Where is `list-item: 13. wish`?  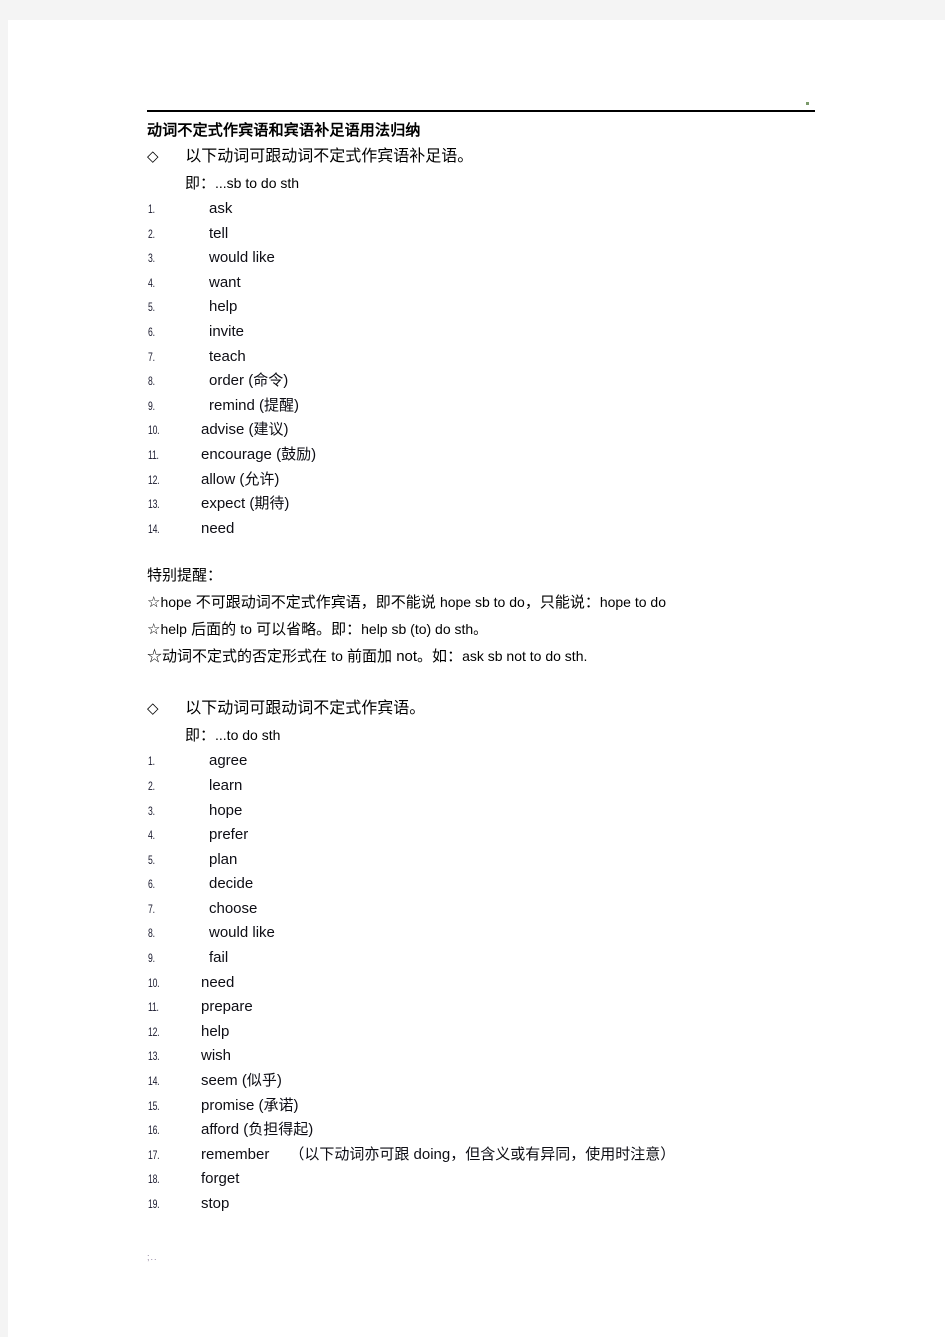
list-item: 13. wish is located at coordinates (517, 1056).